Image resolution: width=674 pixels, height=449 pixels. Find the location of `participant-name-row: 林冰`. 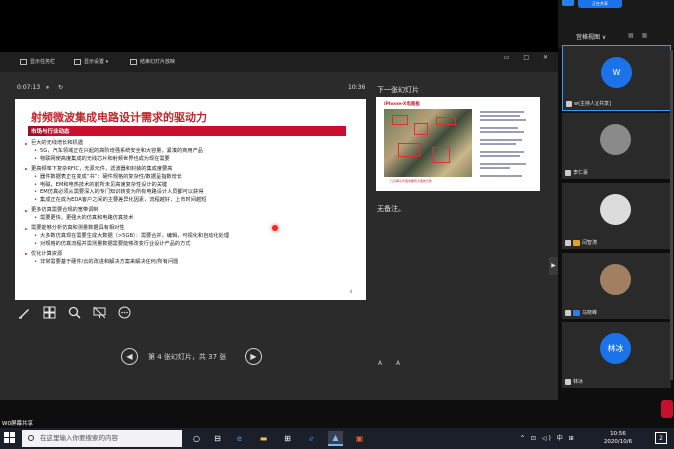

participant-name-row: 林冰 is located at coordinates (574, 381).